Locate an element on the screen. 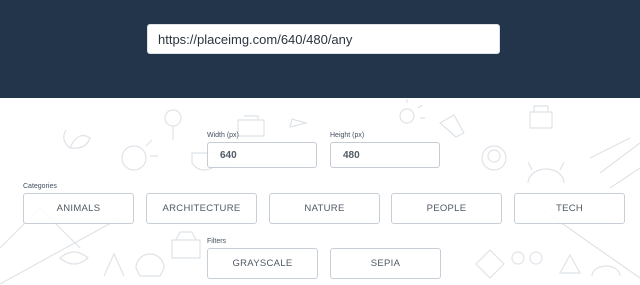 The width and height of the screenshot is (640, 285). category-button-people: PEOPLE is located at coordinates (446, 208).